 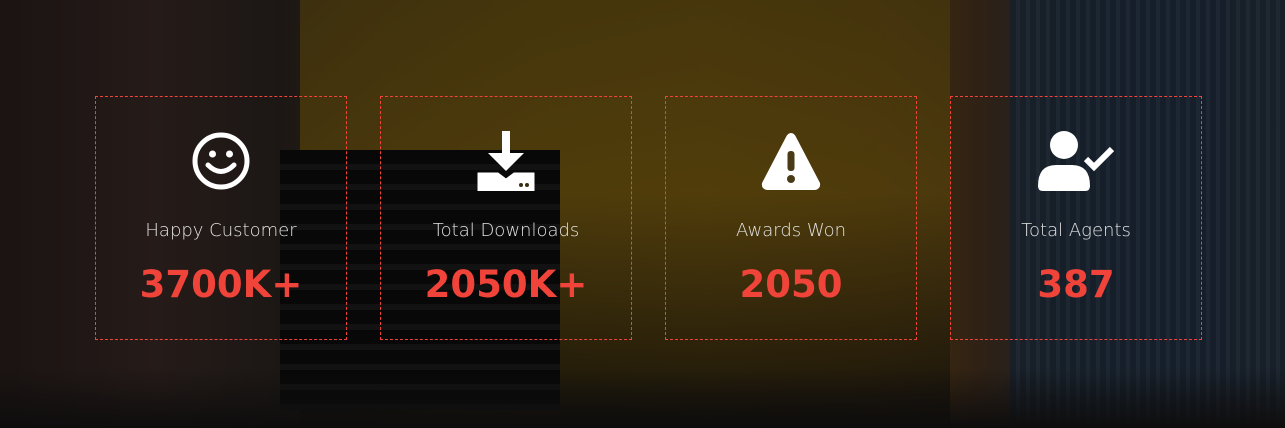 I want to click on user-check-icon, so click(x=1076, y=161).